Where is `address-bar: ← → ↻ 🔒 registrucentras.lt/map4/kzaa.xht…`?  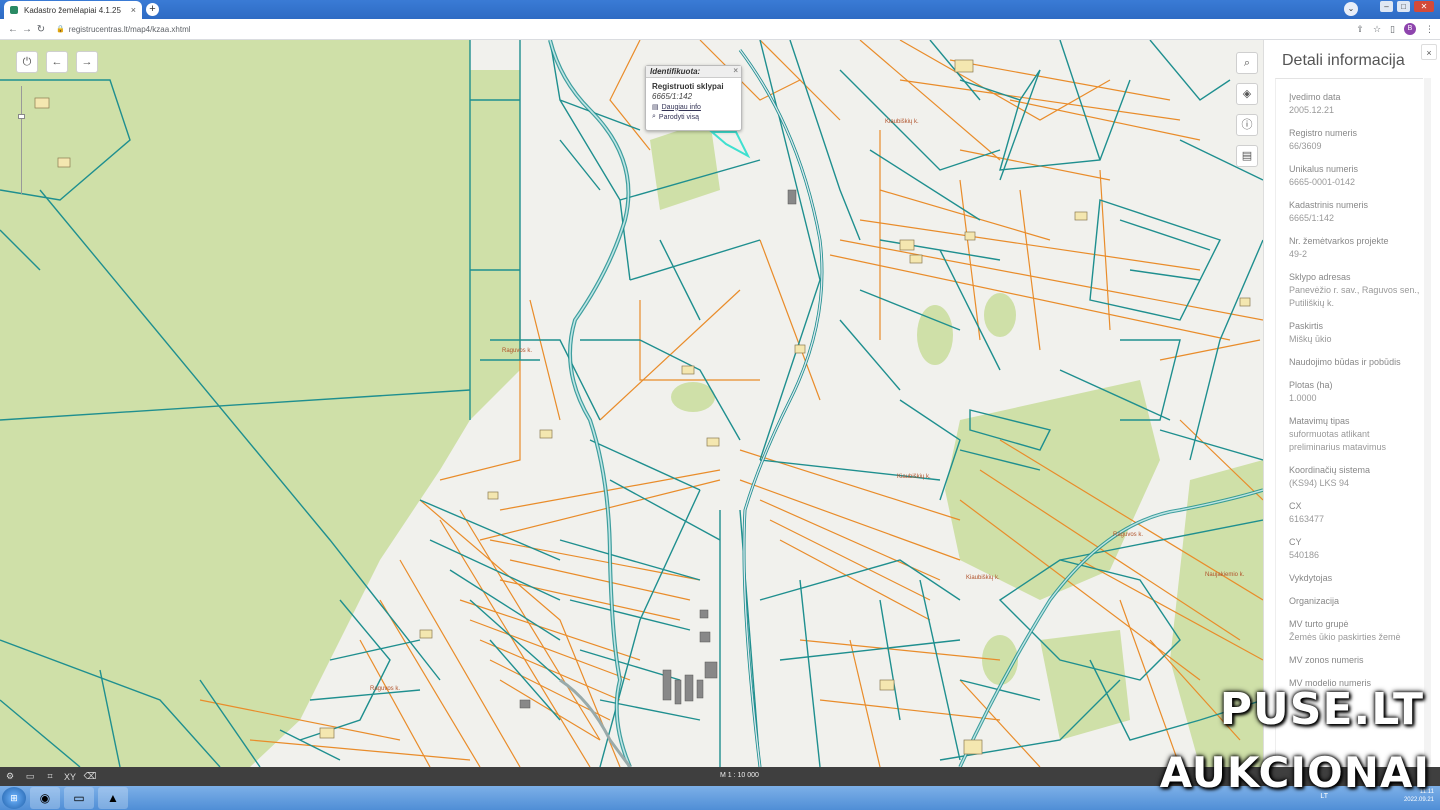 address-bar: ← → ↻ 🔒 registrucentras.lt/map4/kzaa.xht… is located at coordinates (720, 29).